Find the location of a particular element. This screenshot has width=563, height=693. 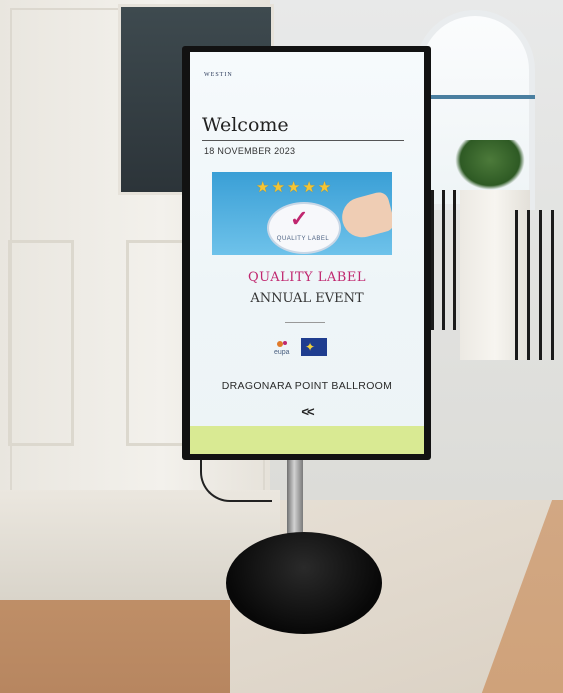

event-date: 18 NOVEMBER 2023 is located at coordinates (250, 151).